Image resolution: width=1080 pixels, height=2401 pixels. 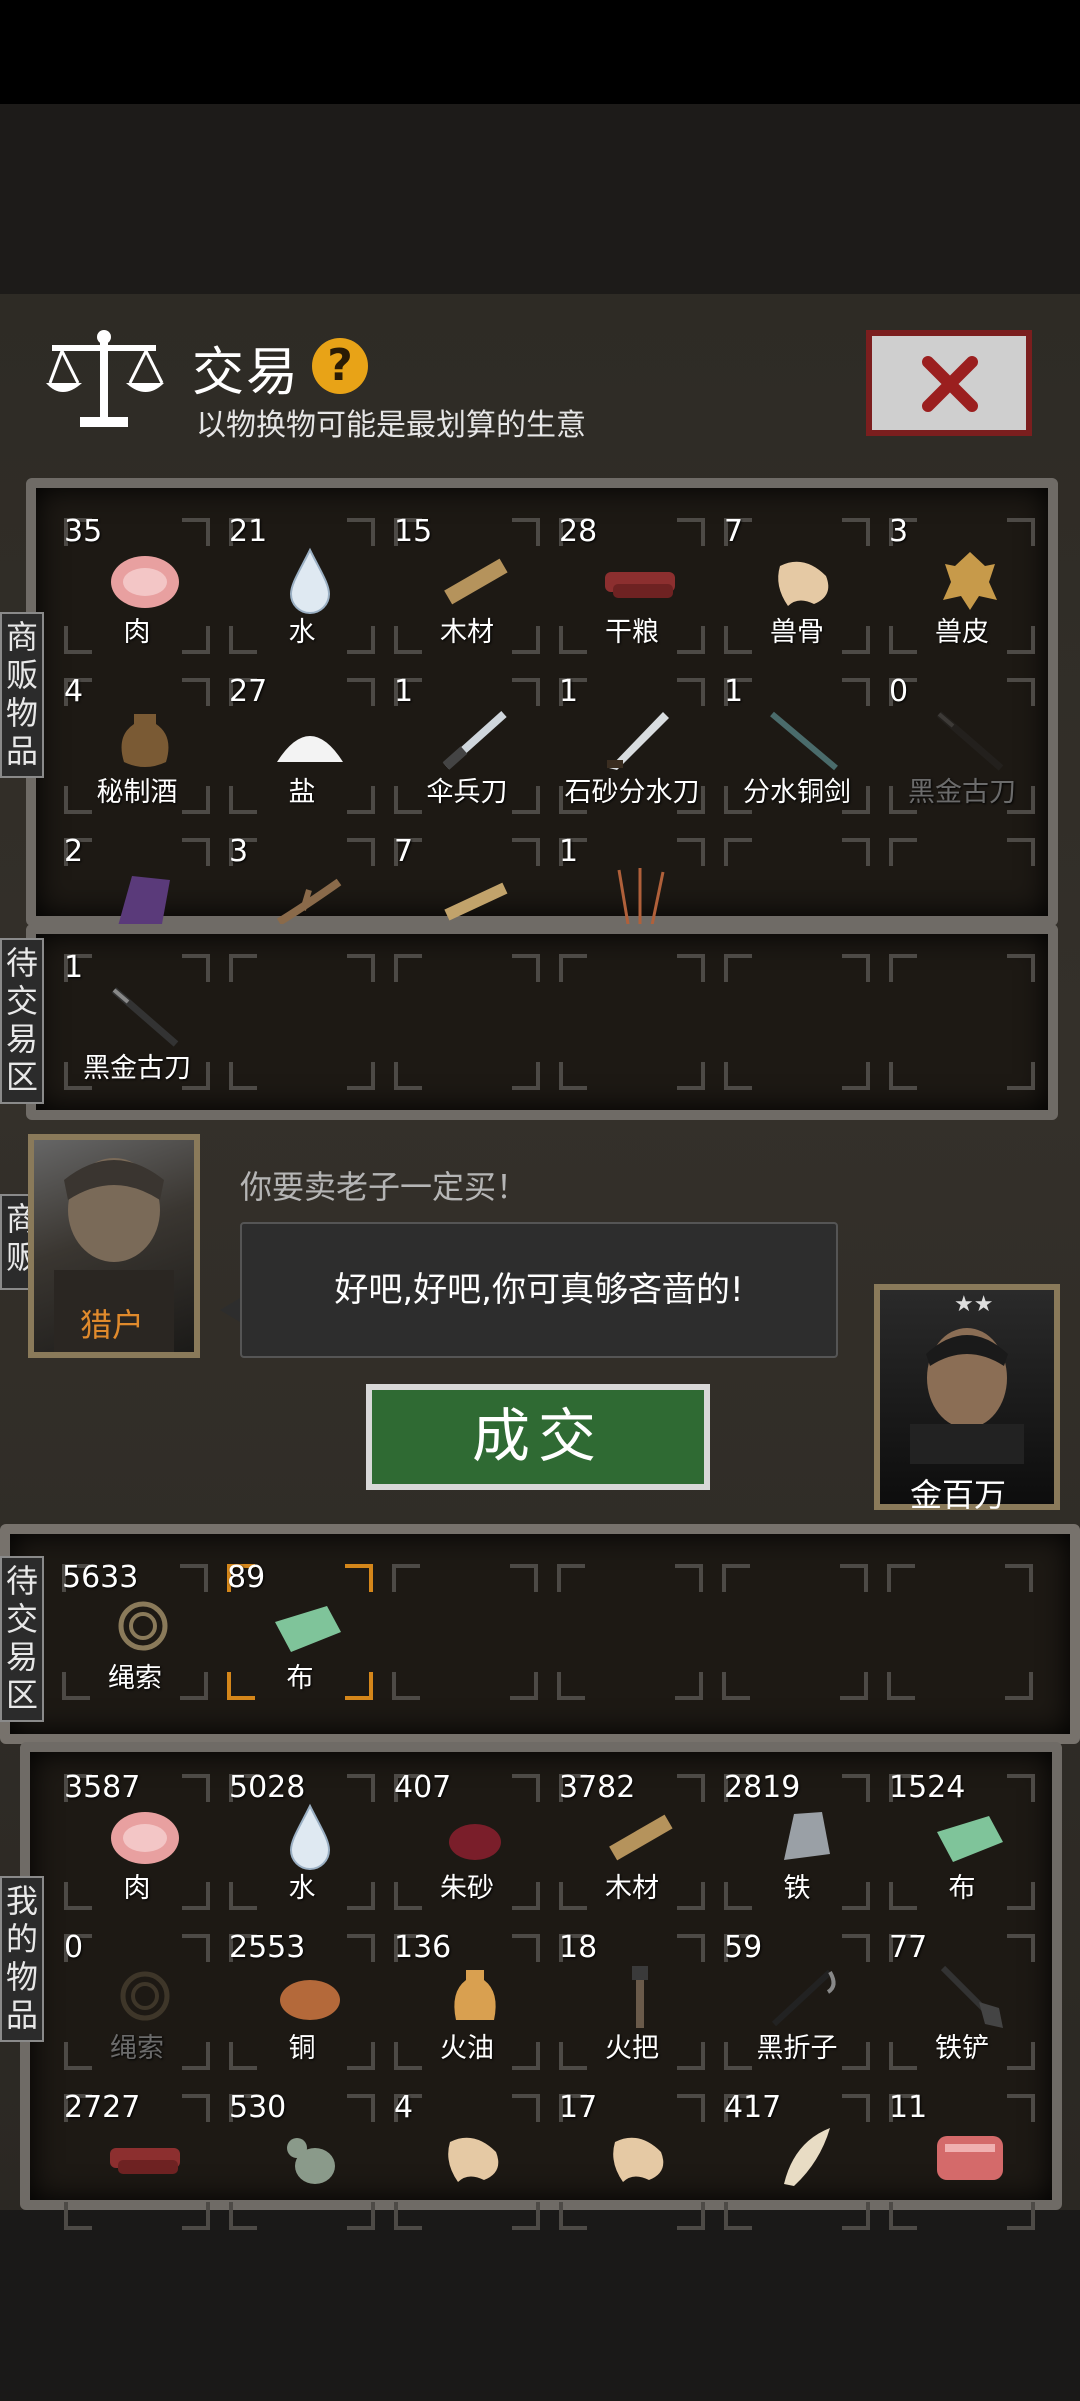 I want to click on top-band, so click(x=540, y=199).